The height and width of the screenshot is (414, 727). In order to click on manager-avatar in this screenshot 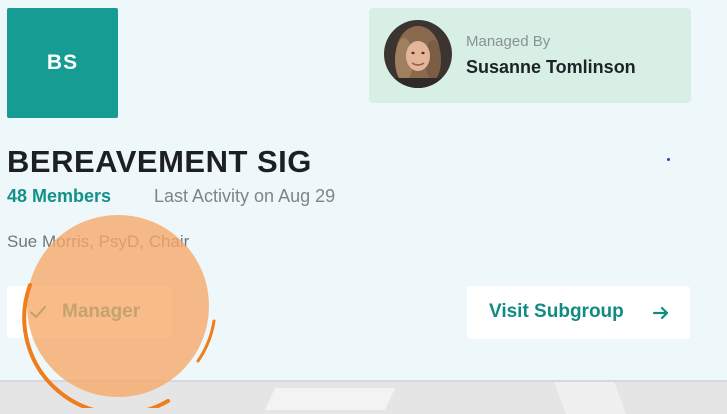, I will do `click(418, 54)`.